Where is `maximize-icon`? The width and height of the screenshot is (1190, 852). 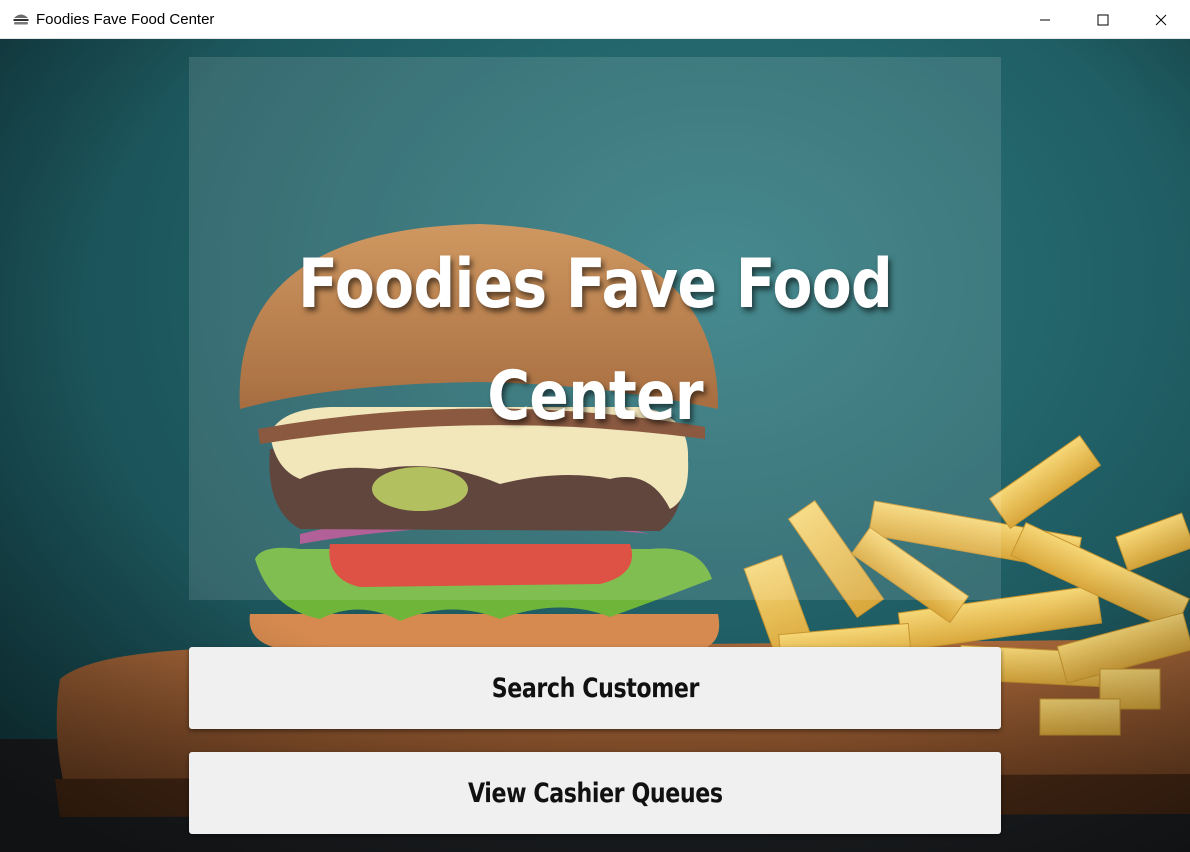 maximize-icon is located at coordinates (1103, 19).